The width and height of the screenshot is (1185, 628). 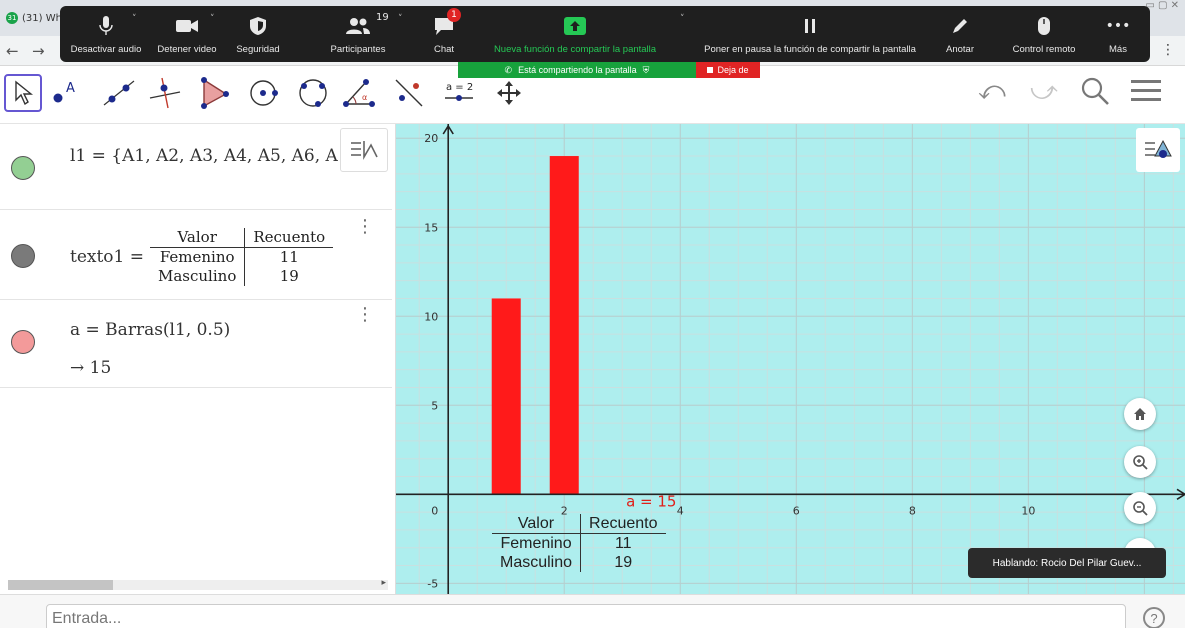 What do you see at coordinates (912, 510) in the screenshot?
I see `x-tick-label: 8` at bounding box center [912, 510].